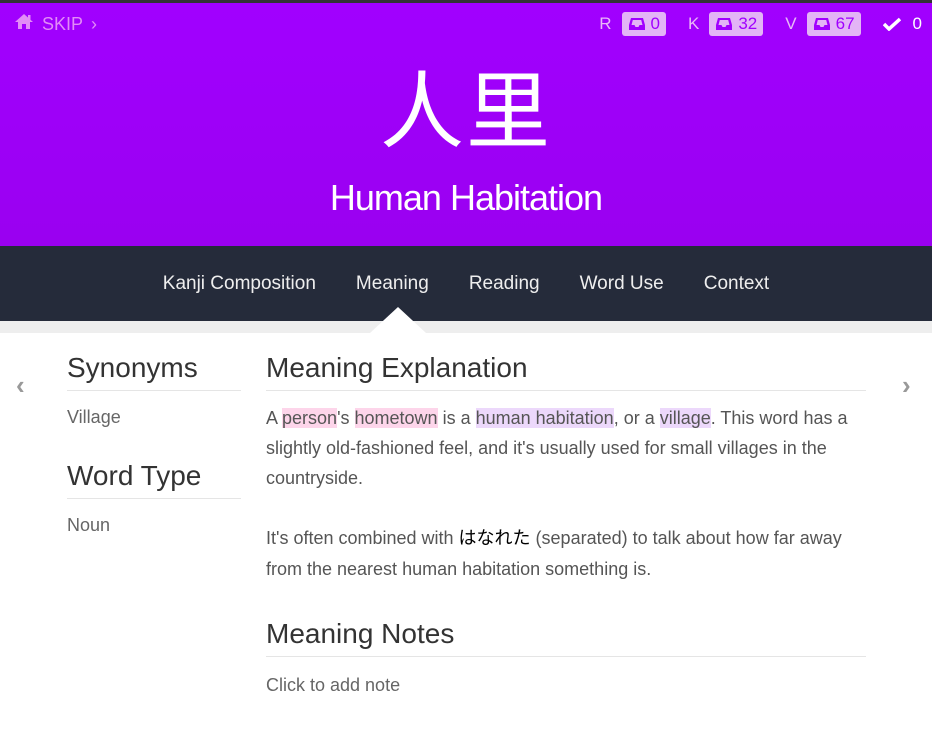 This screenshot has height=733, width=932. Describe the element at coordinates (398, 320) in the screenshot. I see `active-tab-indicator` at that location.